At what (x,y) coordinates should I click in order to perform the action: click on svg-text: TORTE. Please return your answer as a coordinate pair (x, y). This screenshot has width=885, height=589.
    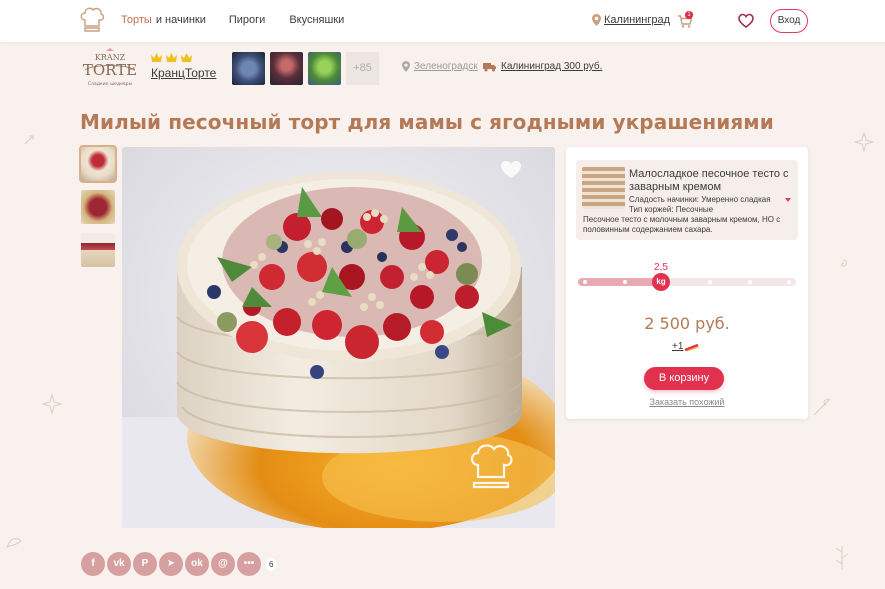
    Looking at the image, I should click on (110, 70).